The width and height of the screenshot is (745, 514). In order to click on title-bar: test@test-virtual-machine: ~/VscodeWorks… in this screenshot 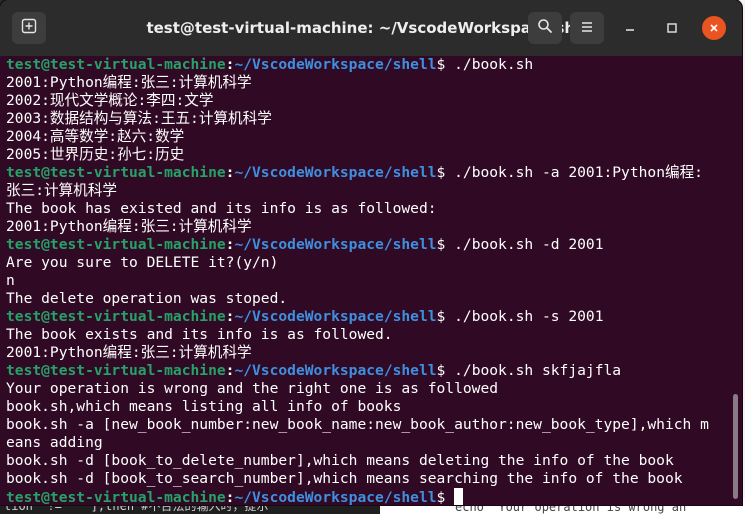, I will do `click(371, 28)`.